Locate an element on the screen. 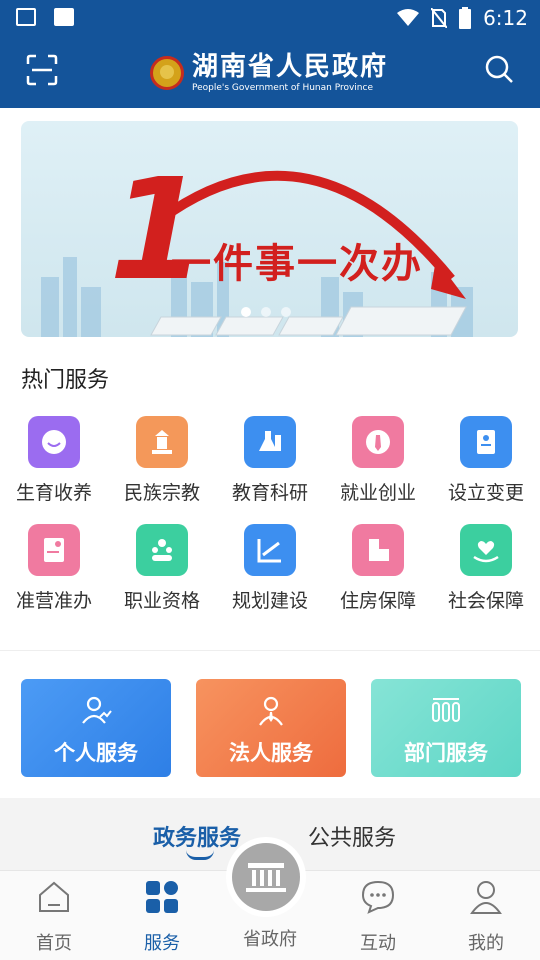  service-item-operation-permit: 准营准办 is located at coordinates (54, 568).